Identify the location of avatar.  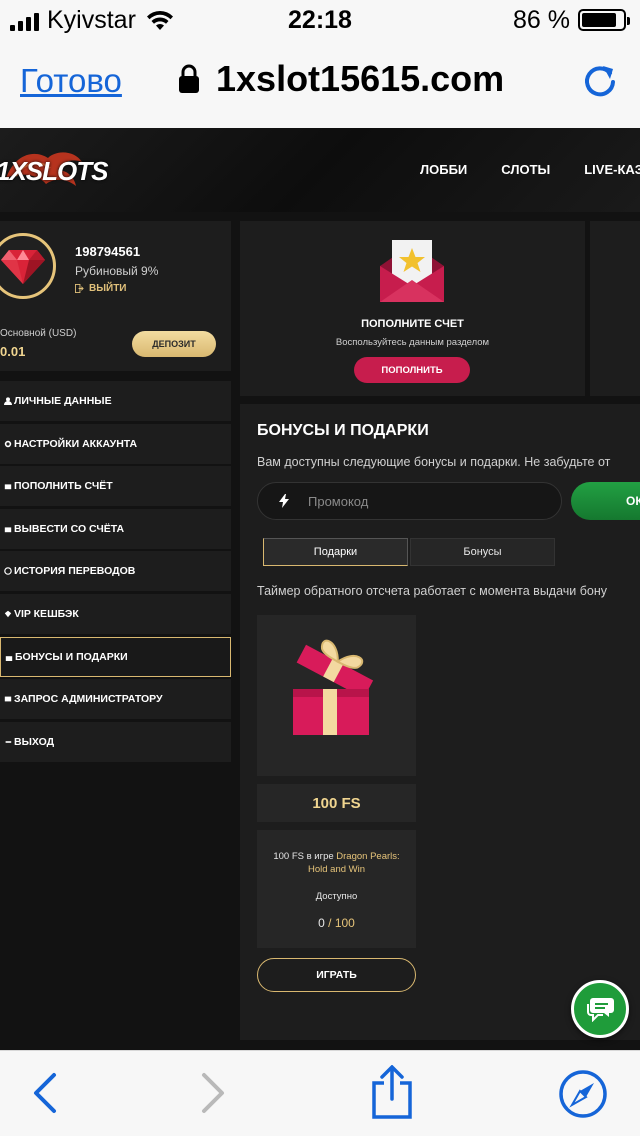
(28, 266).